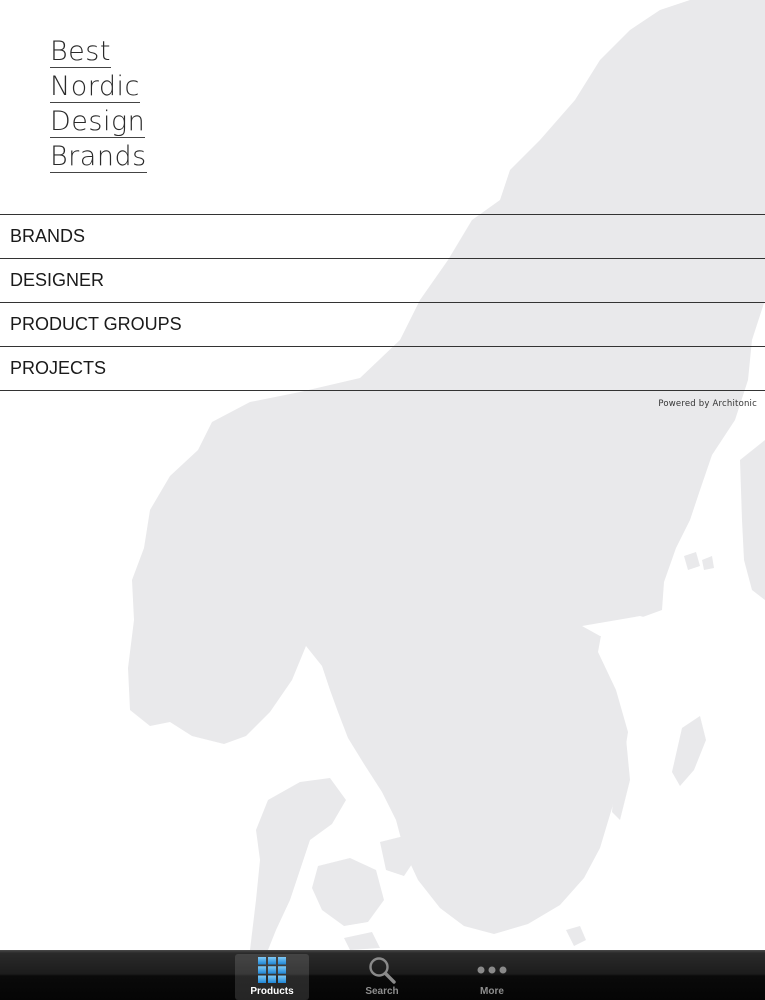  Describe the element at coordinates (98, 122) in the screenshot. I see `logo-line-3: Design` at that location.